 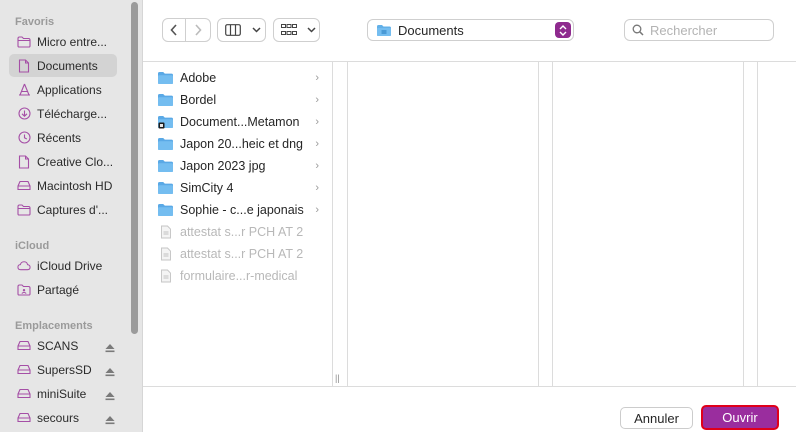 What do you see at coordinates (563, 30) in the screenshot?
I see `updown-chevron-icon` at bounding box center [563, 30].